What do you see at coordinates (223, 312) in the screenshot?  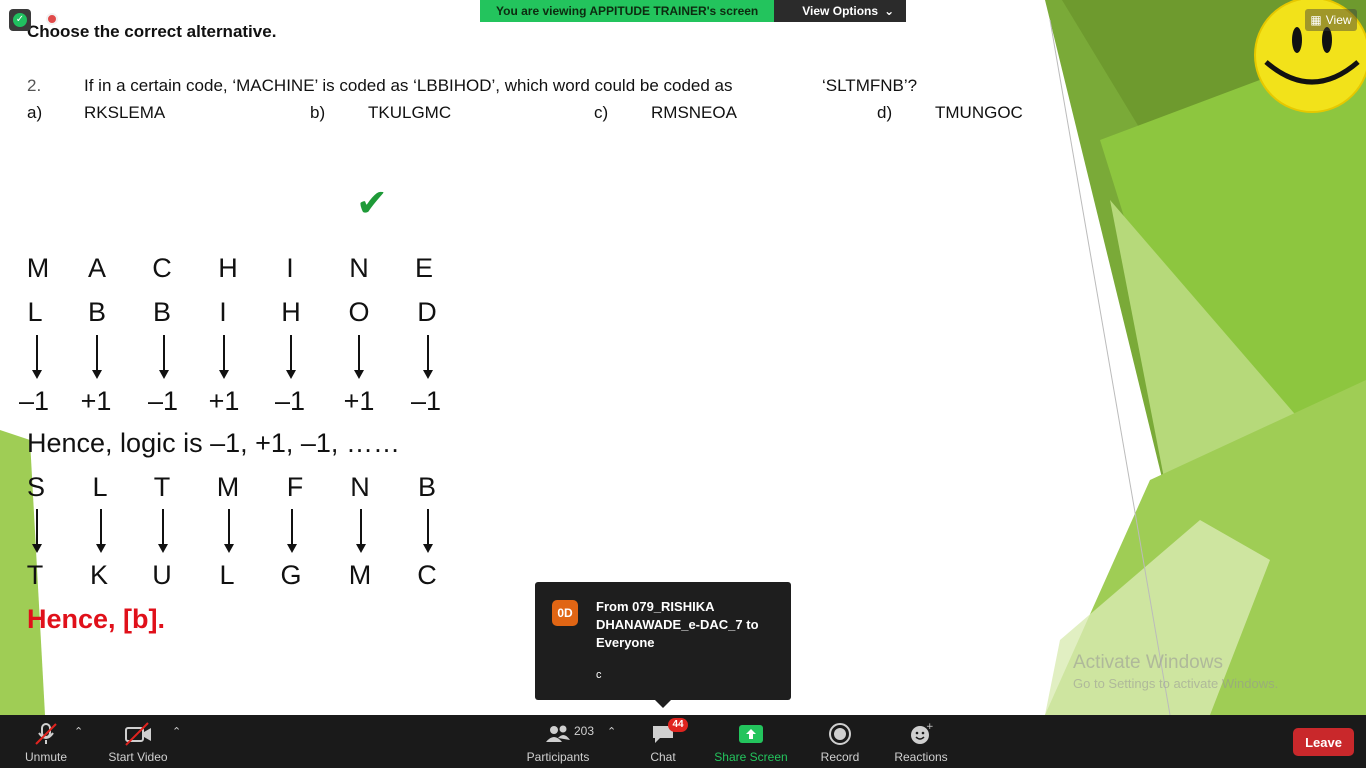 I see `coded-letter: I` at bounding box center [223, 312].